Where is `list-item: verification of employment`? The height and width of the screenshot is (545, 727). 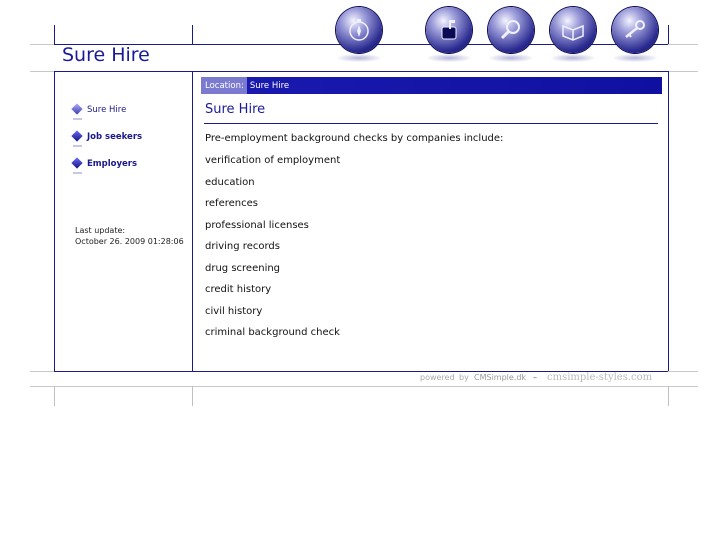 list-item: verification of employment is located at coordinates (273, 160).